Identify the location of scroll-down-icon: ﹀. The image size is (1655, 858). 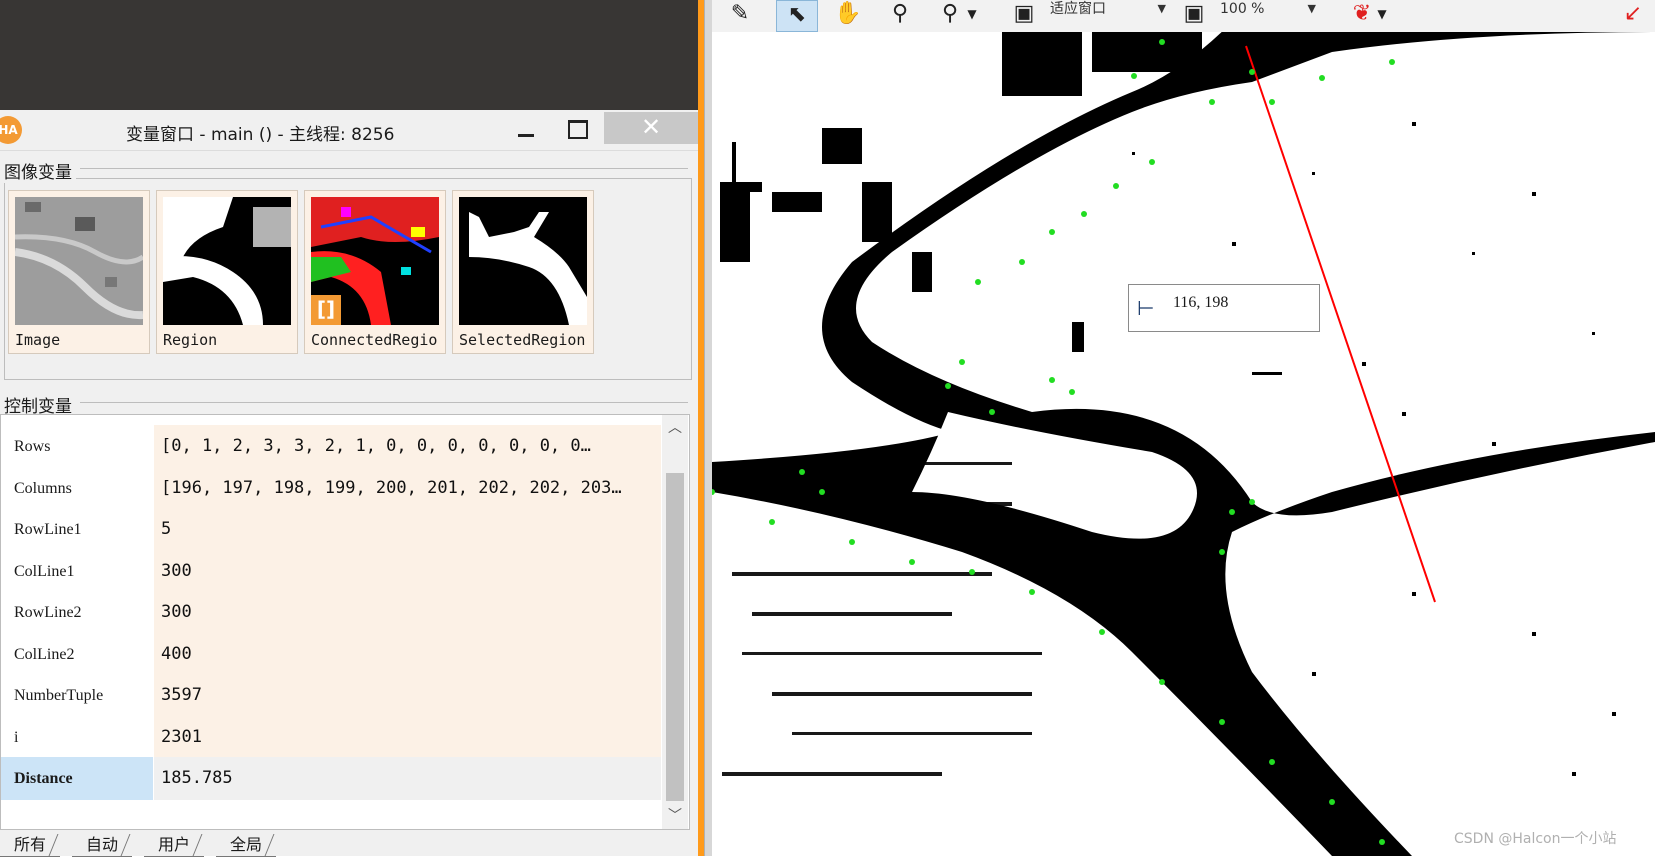
(675, 816).